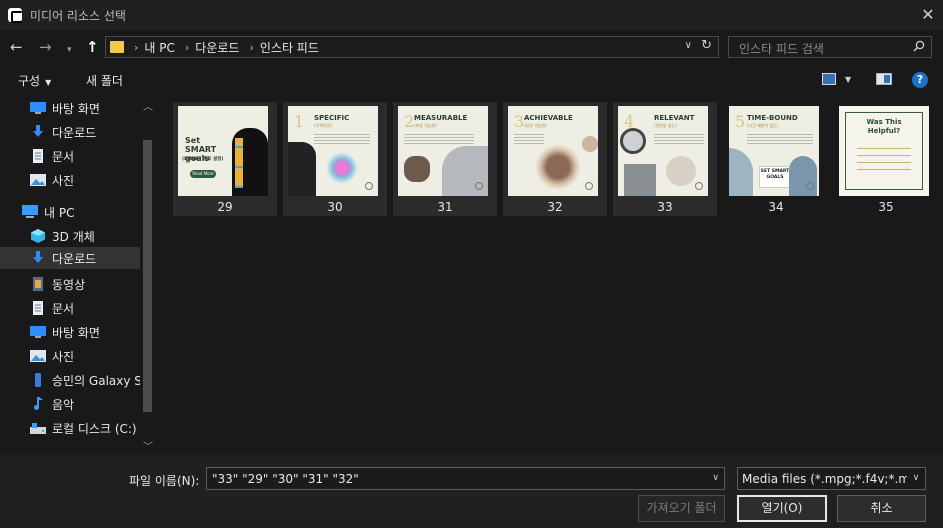  Describe the element at coordinates (92, 308) in the screenshot. I see `sidebar-item-documents: 문서` at that location.